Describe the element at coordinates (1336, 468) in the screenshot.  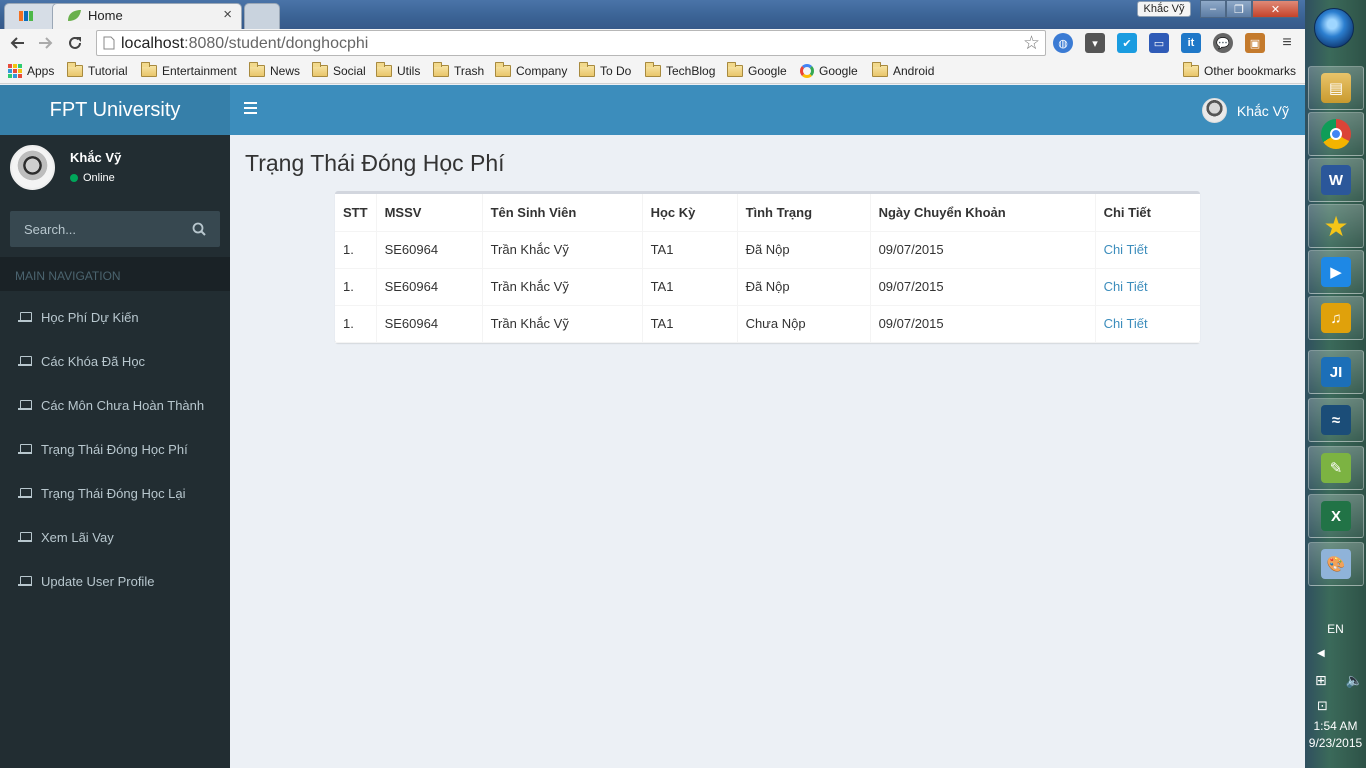
I see `notepad-icon: ✎` at that location.